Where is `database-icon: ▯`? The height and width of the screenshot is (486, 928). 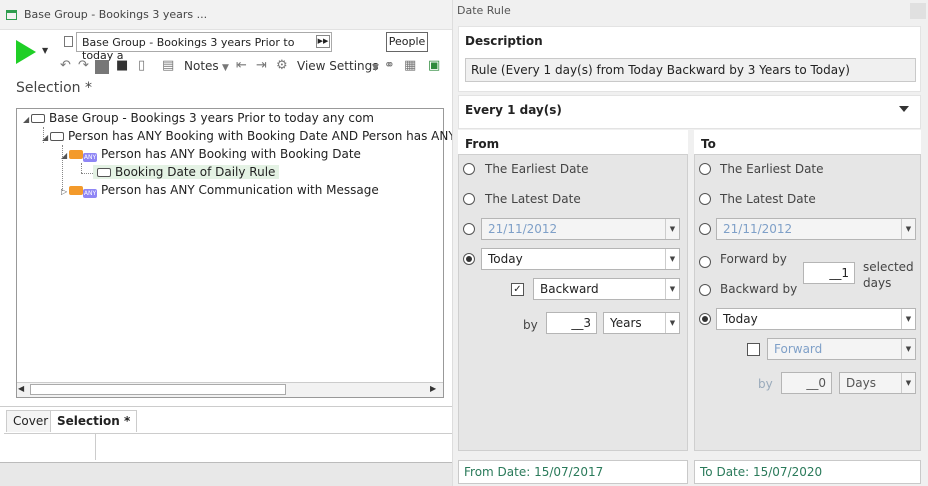
database-icon: ▯ is located at coordinates (141, 66).